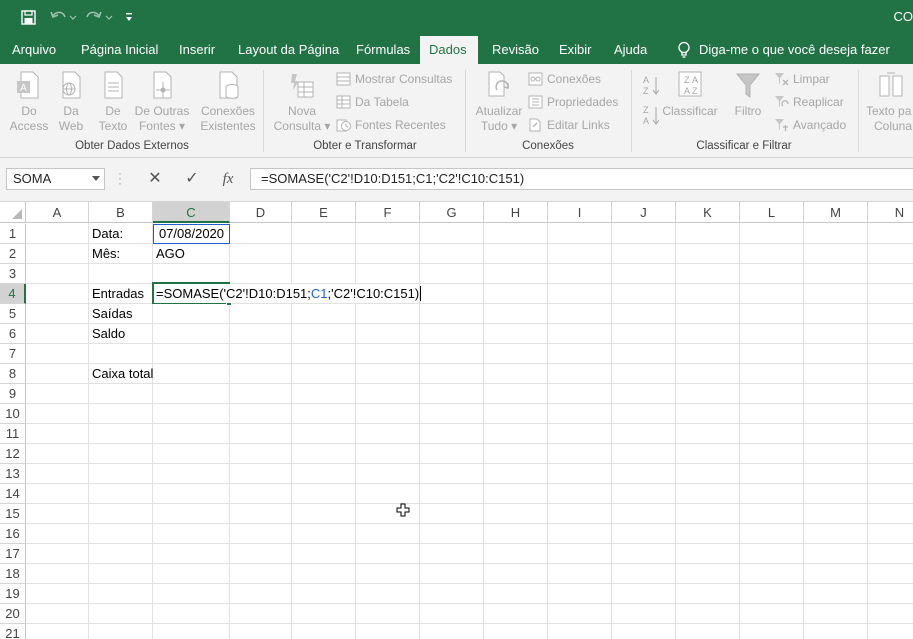 The height and width of the screenshot is (639, 913). Describe the element at coordinates (13, 212) in the screenshot. I see `select-all-button` at that location.